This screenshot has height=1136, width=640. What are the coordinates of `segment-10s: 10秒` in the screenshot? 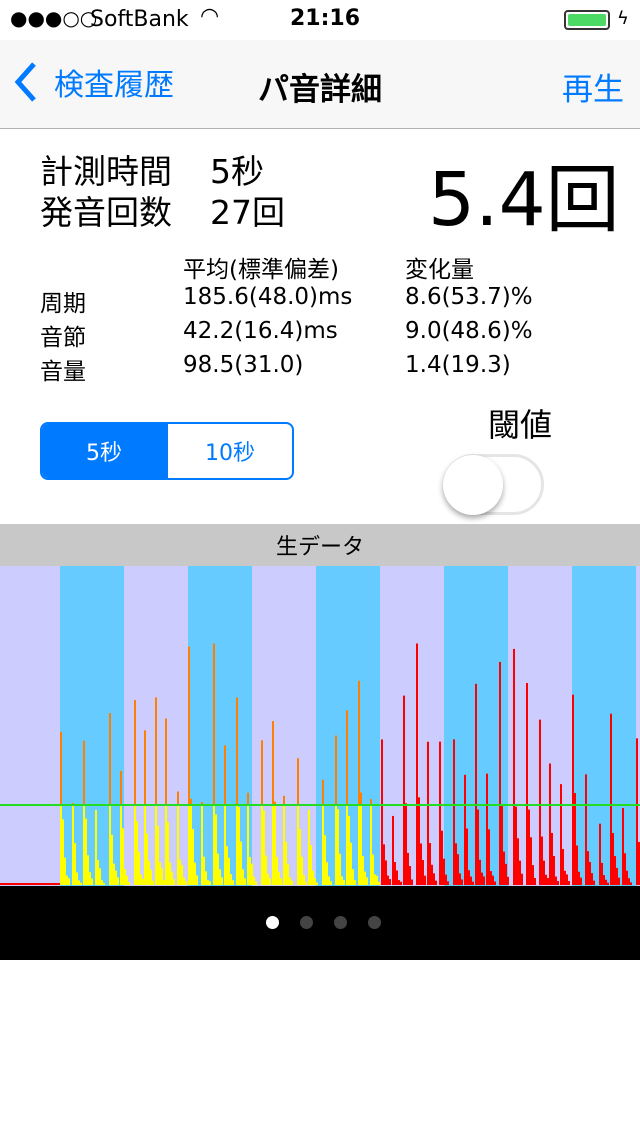 It's located at (229, 451).